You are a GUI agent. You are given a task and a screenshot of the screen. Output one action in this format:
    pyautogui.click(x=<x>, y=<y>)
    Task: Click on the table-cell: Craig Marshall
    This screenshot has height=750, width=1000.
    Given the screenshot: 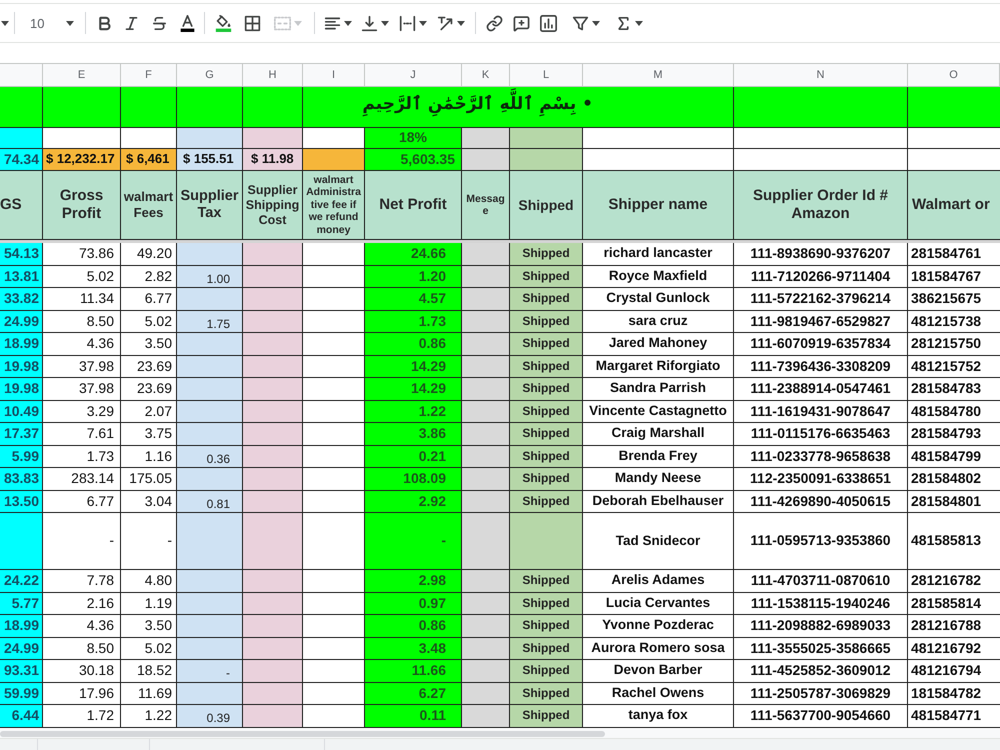 What is the action you would take?
    pyautogui.click(x=658, y=434)
    